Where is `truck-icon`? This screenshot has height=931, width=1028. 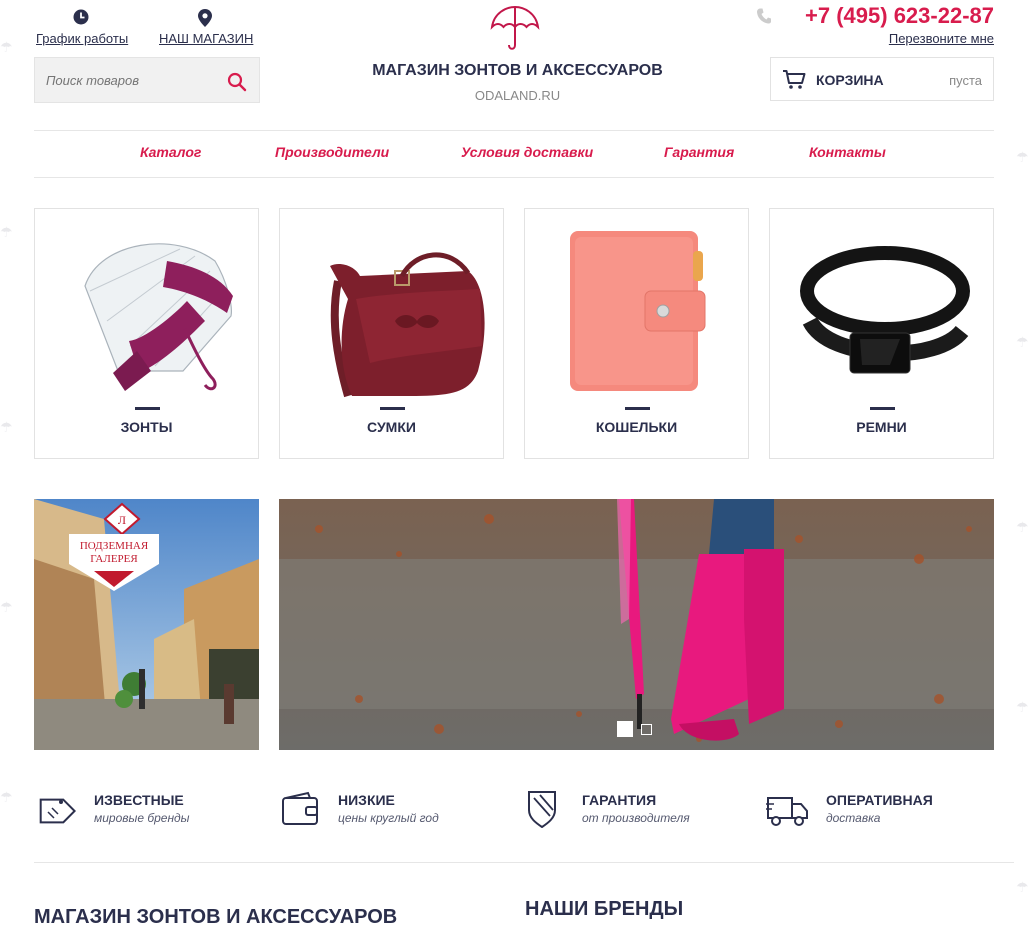 truck-icon is located at coordinates (787, 811).